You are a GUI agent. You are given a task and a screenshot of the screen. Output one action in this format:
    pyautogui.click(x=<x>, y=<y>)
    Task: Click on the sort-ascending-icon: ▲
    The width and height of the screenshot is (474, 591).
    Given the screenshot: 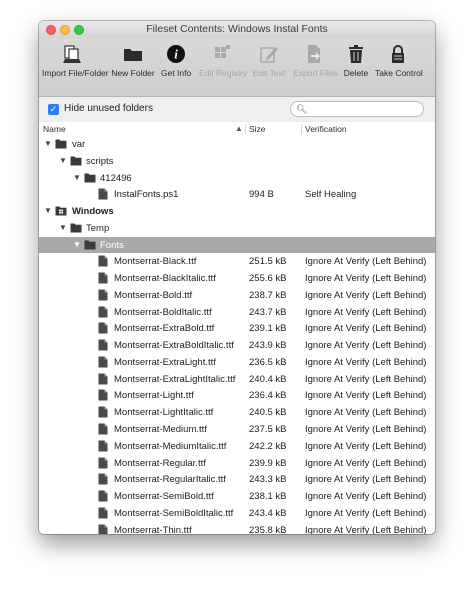 What is the action you would take?
    pyautogui.click(x=239, y=128)
    